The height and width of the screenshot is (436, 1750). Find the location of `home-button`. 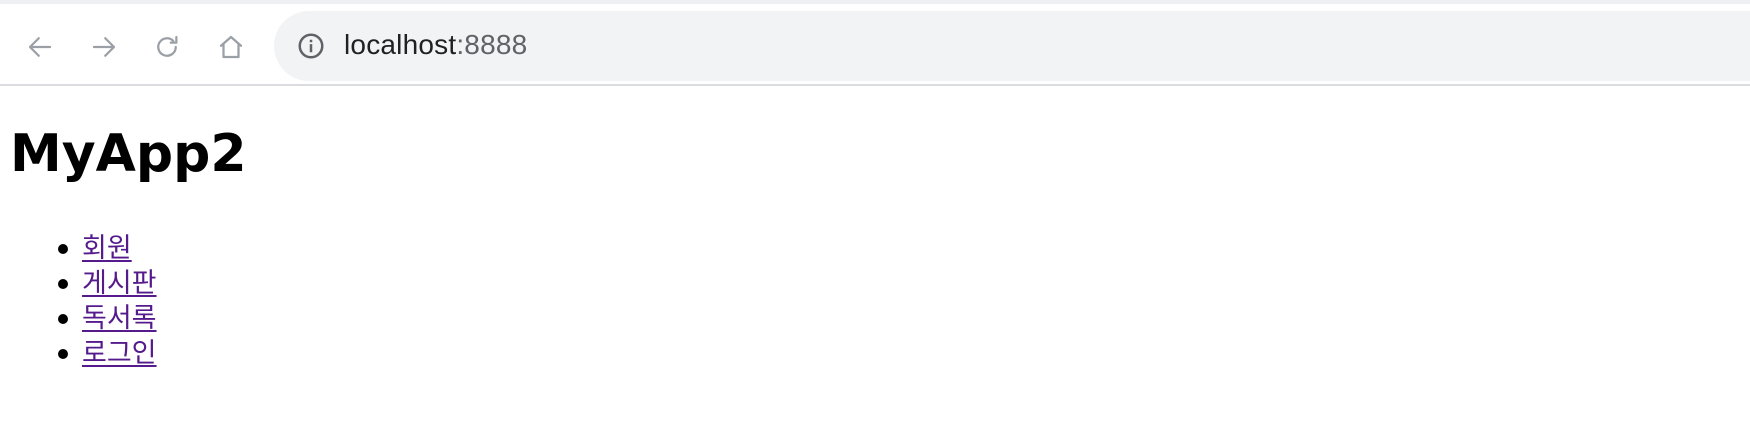

home-button is located at coordinates (231, 47).